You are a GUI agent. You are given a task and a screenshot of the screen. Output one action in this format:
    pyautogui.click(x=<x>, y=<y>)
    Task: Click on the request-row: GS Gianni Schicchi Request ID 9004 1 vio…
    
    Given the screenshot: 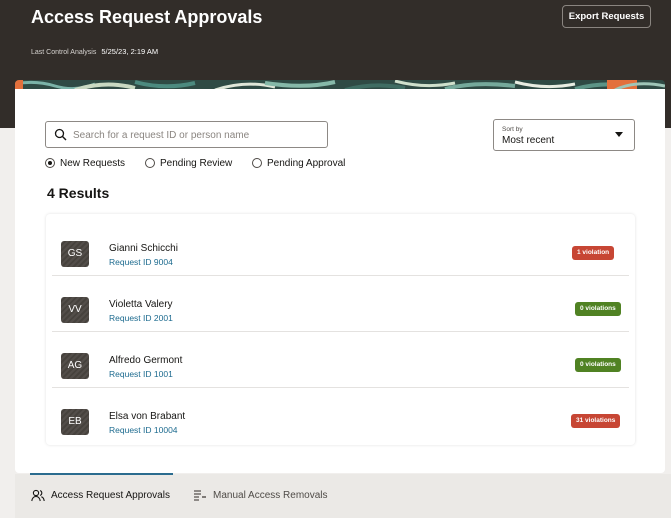 What is the action you would take?
    pyautogui.click(x=340, y=248)
    